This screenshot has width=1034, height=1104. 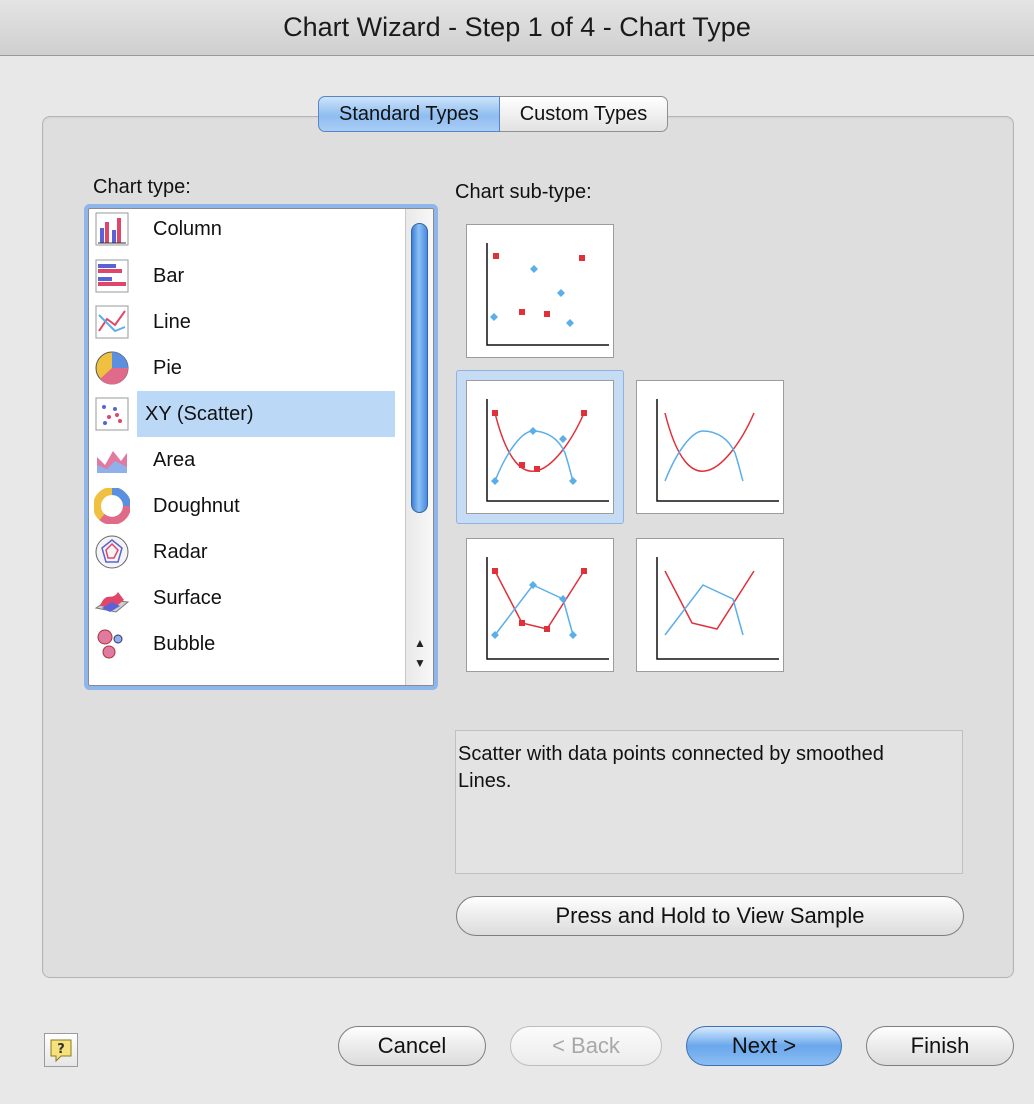 I want to click on tab-standard-types: Standard Types, so click(x=409, y=114).